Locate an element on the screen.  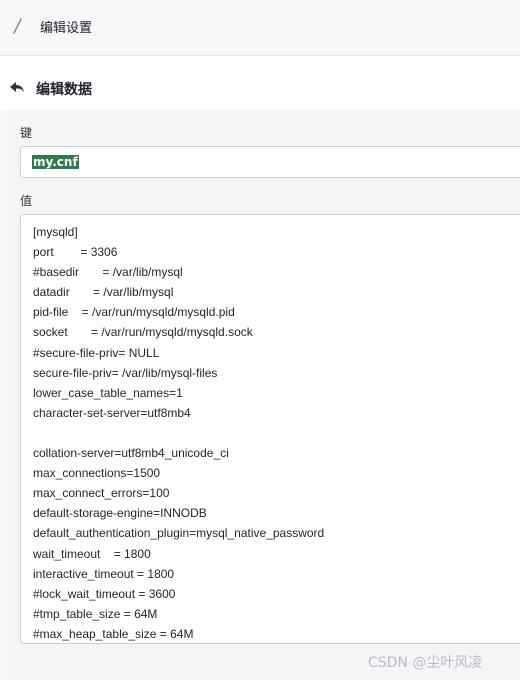
section-title: 编辑数据 is located at coordinates (64, 90).